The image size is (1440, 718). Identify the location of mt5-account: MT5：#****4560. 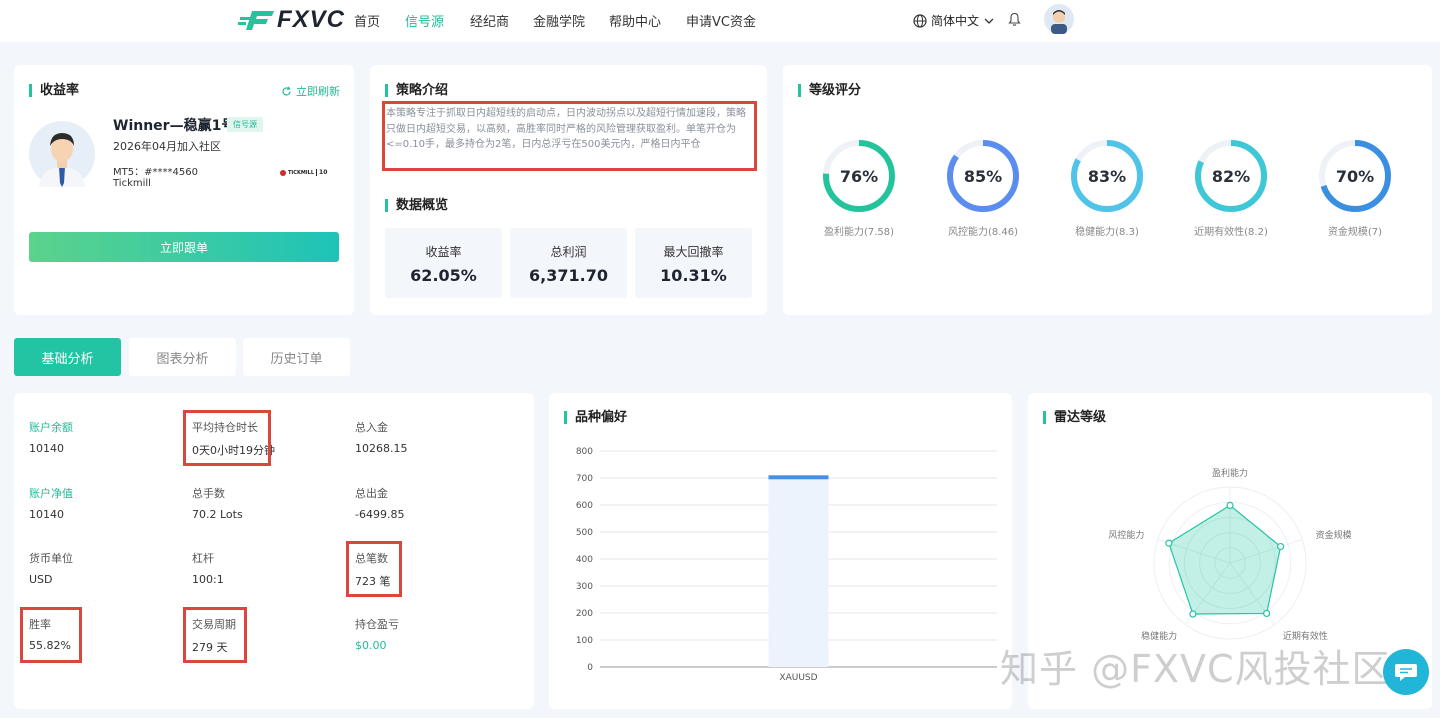
(155, 172).